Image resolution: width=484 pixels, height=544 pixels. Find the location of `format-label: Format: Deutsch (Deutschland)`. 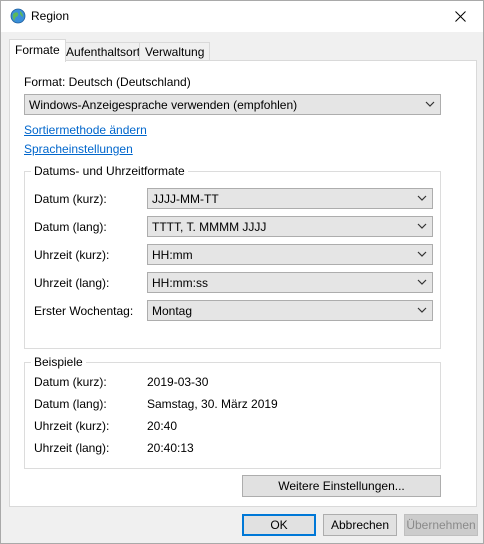

format-label: Format: Deutsch (Deutschland) is located at coordinates (107, 82).